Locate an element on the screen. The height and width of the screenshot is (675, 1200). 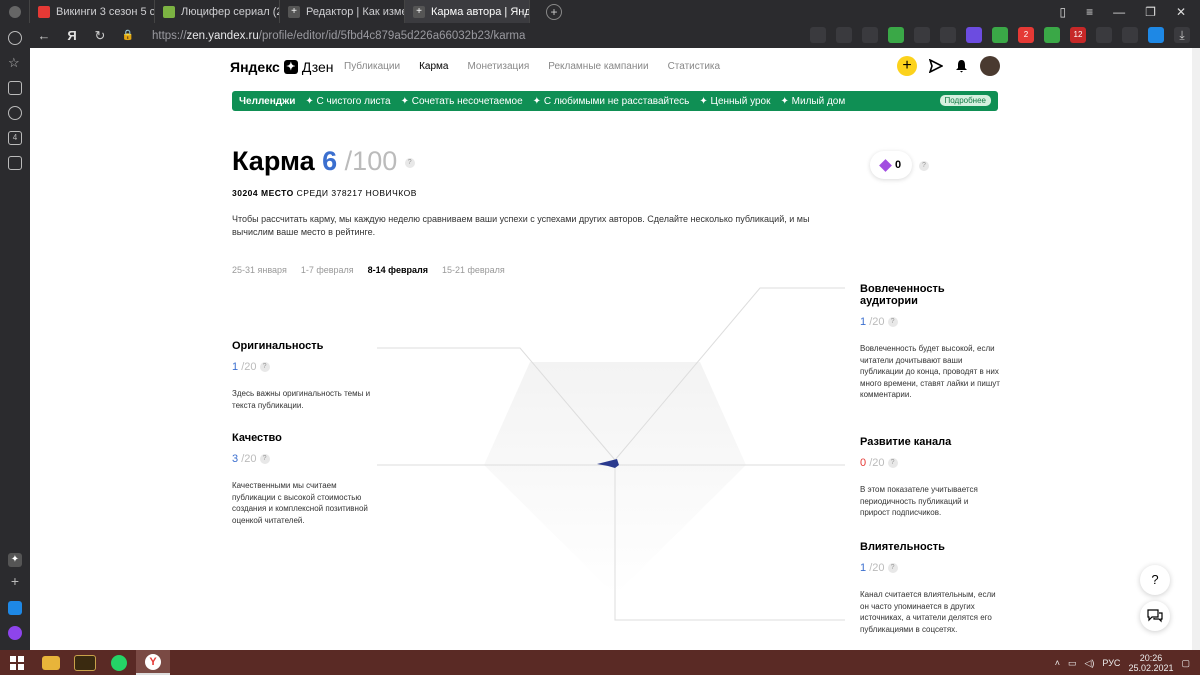
metric-name: Качество is located at coordinates (257, 438).